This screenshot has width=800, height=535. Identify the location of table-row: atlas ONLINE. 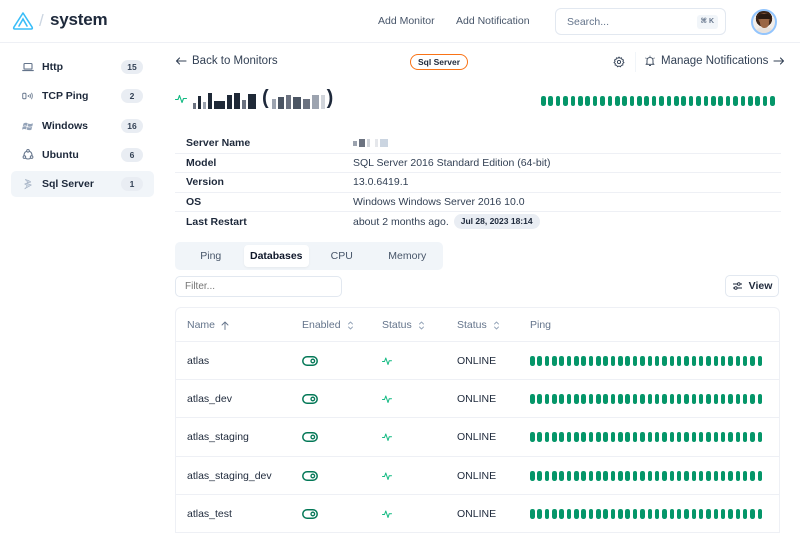
(477, 361).